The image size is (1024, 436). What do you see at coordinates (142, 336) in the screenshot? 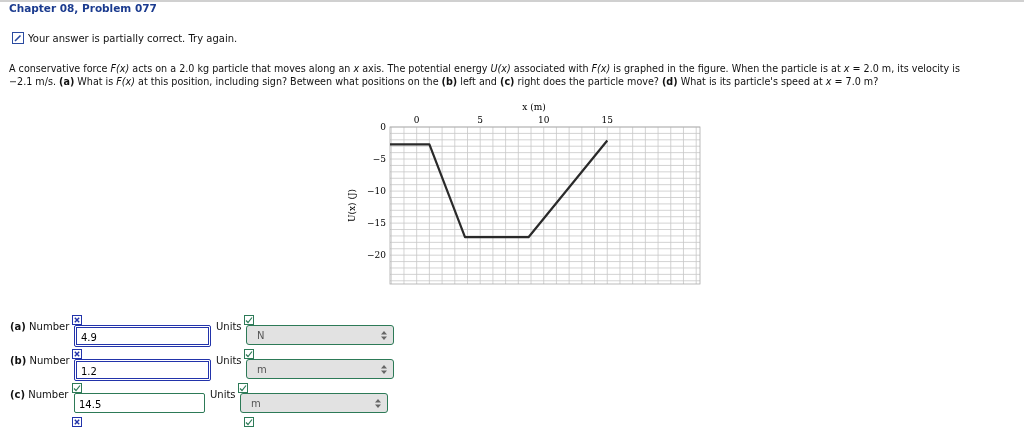
I see `number-field: 4.9` at bounding box center [142, 336].